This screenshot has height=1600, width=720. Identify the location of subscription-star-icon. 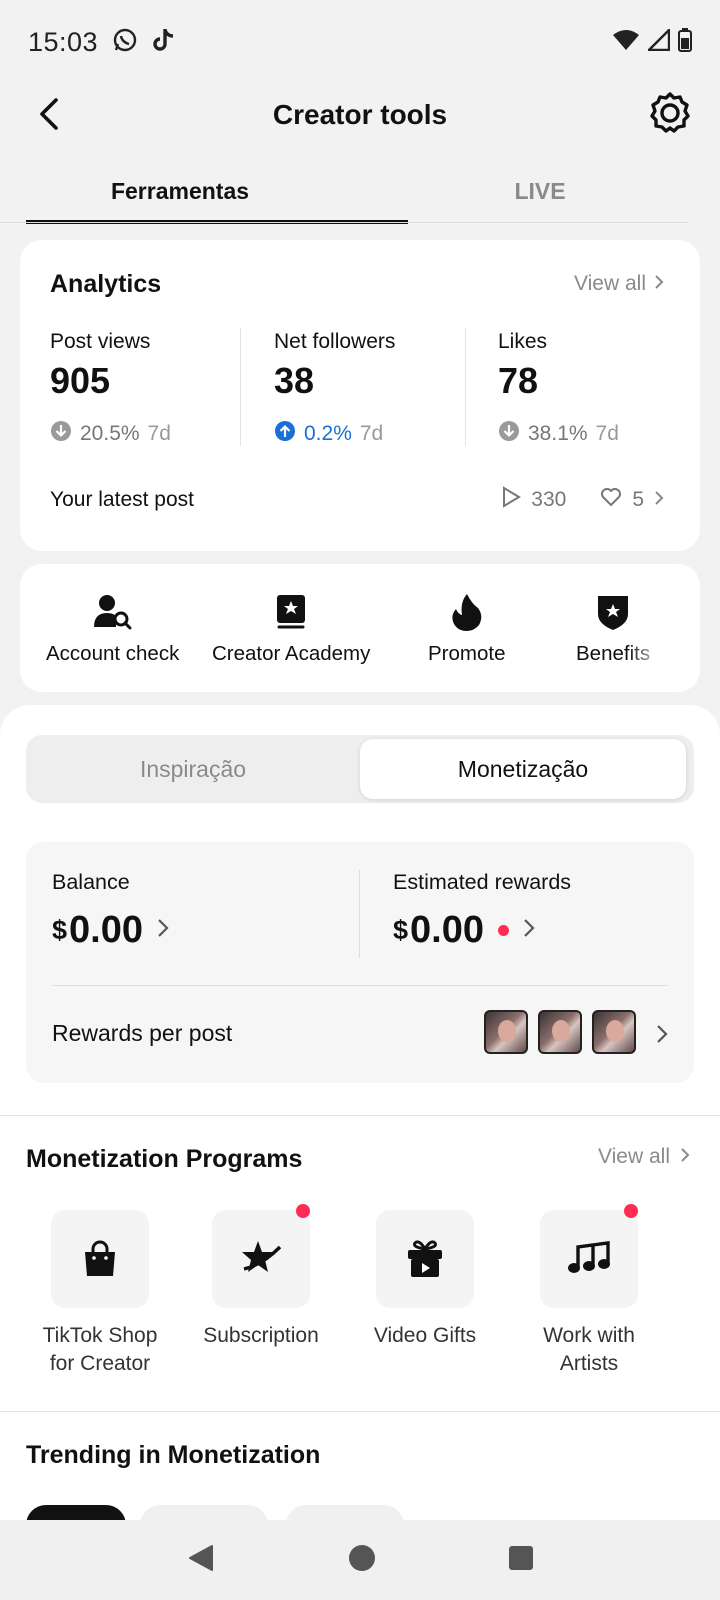
(261, 1256).